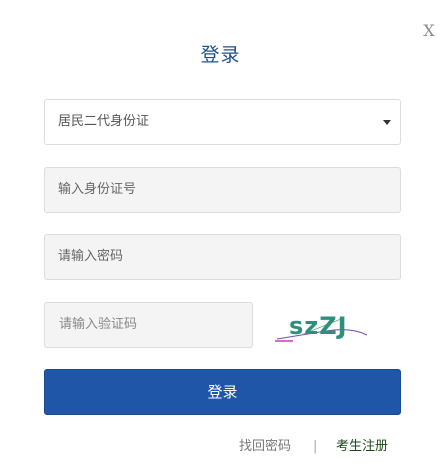 This screenshot has width=441, height=469. I want to click on close-button: X, so click(429, 31).